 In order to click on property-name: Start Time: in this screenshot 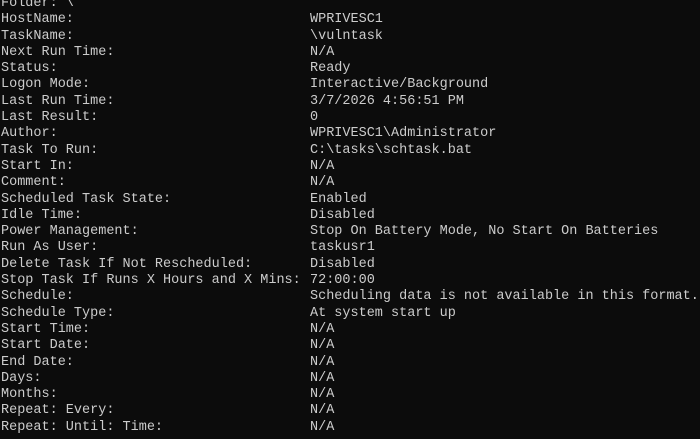, I will do `click(46, 329)`.